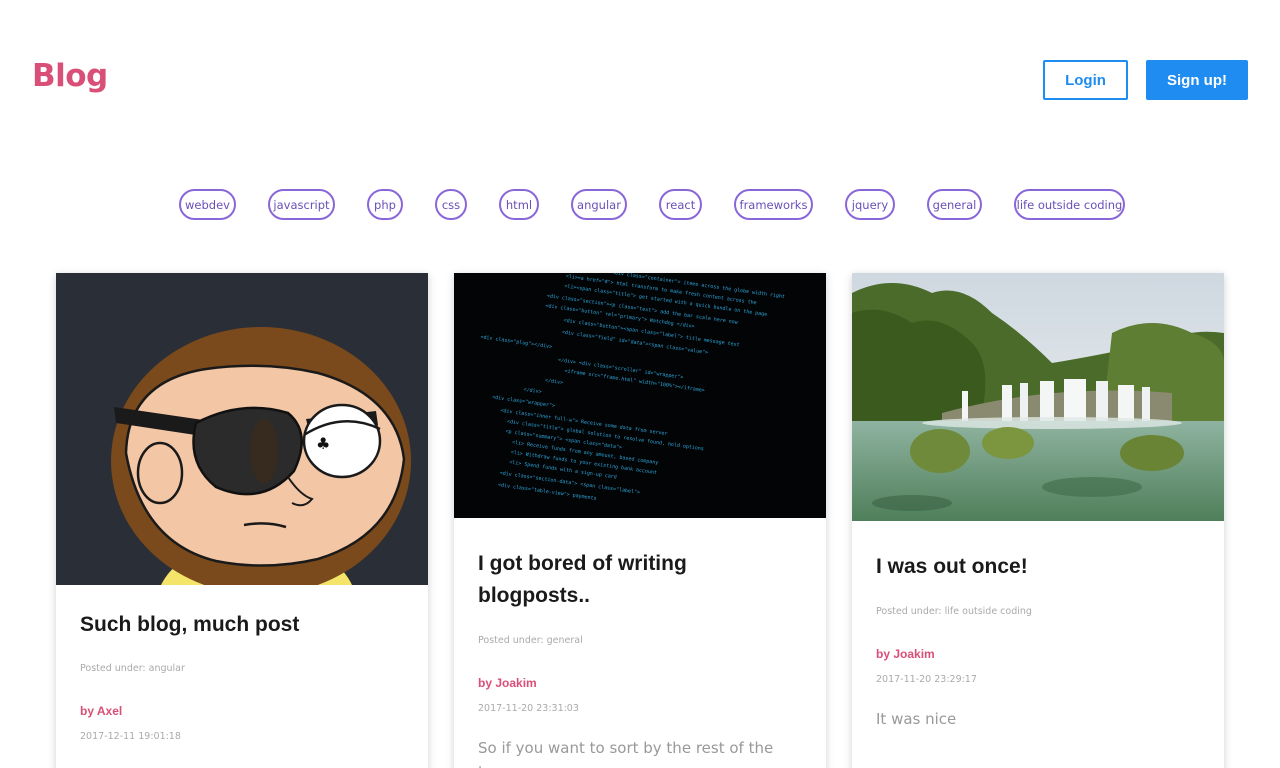 Image resolution: width=1280 pixels, height=768 pixels. I want to click on post-title: I got bored of writing blogposts.., so click(608, 580).